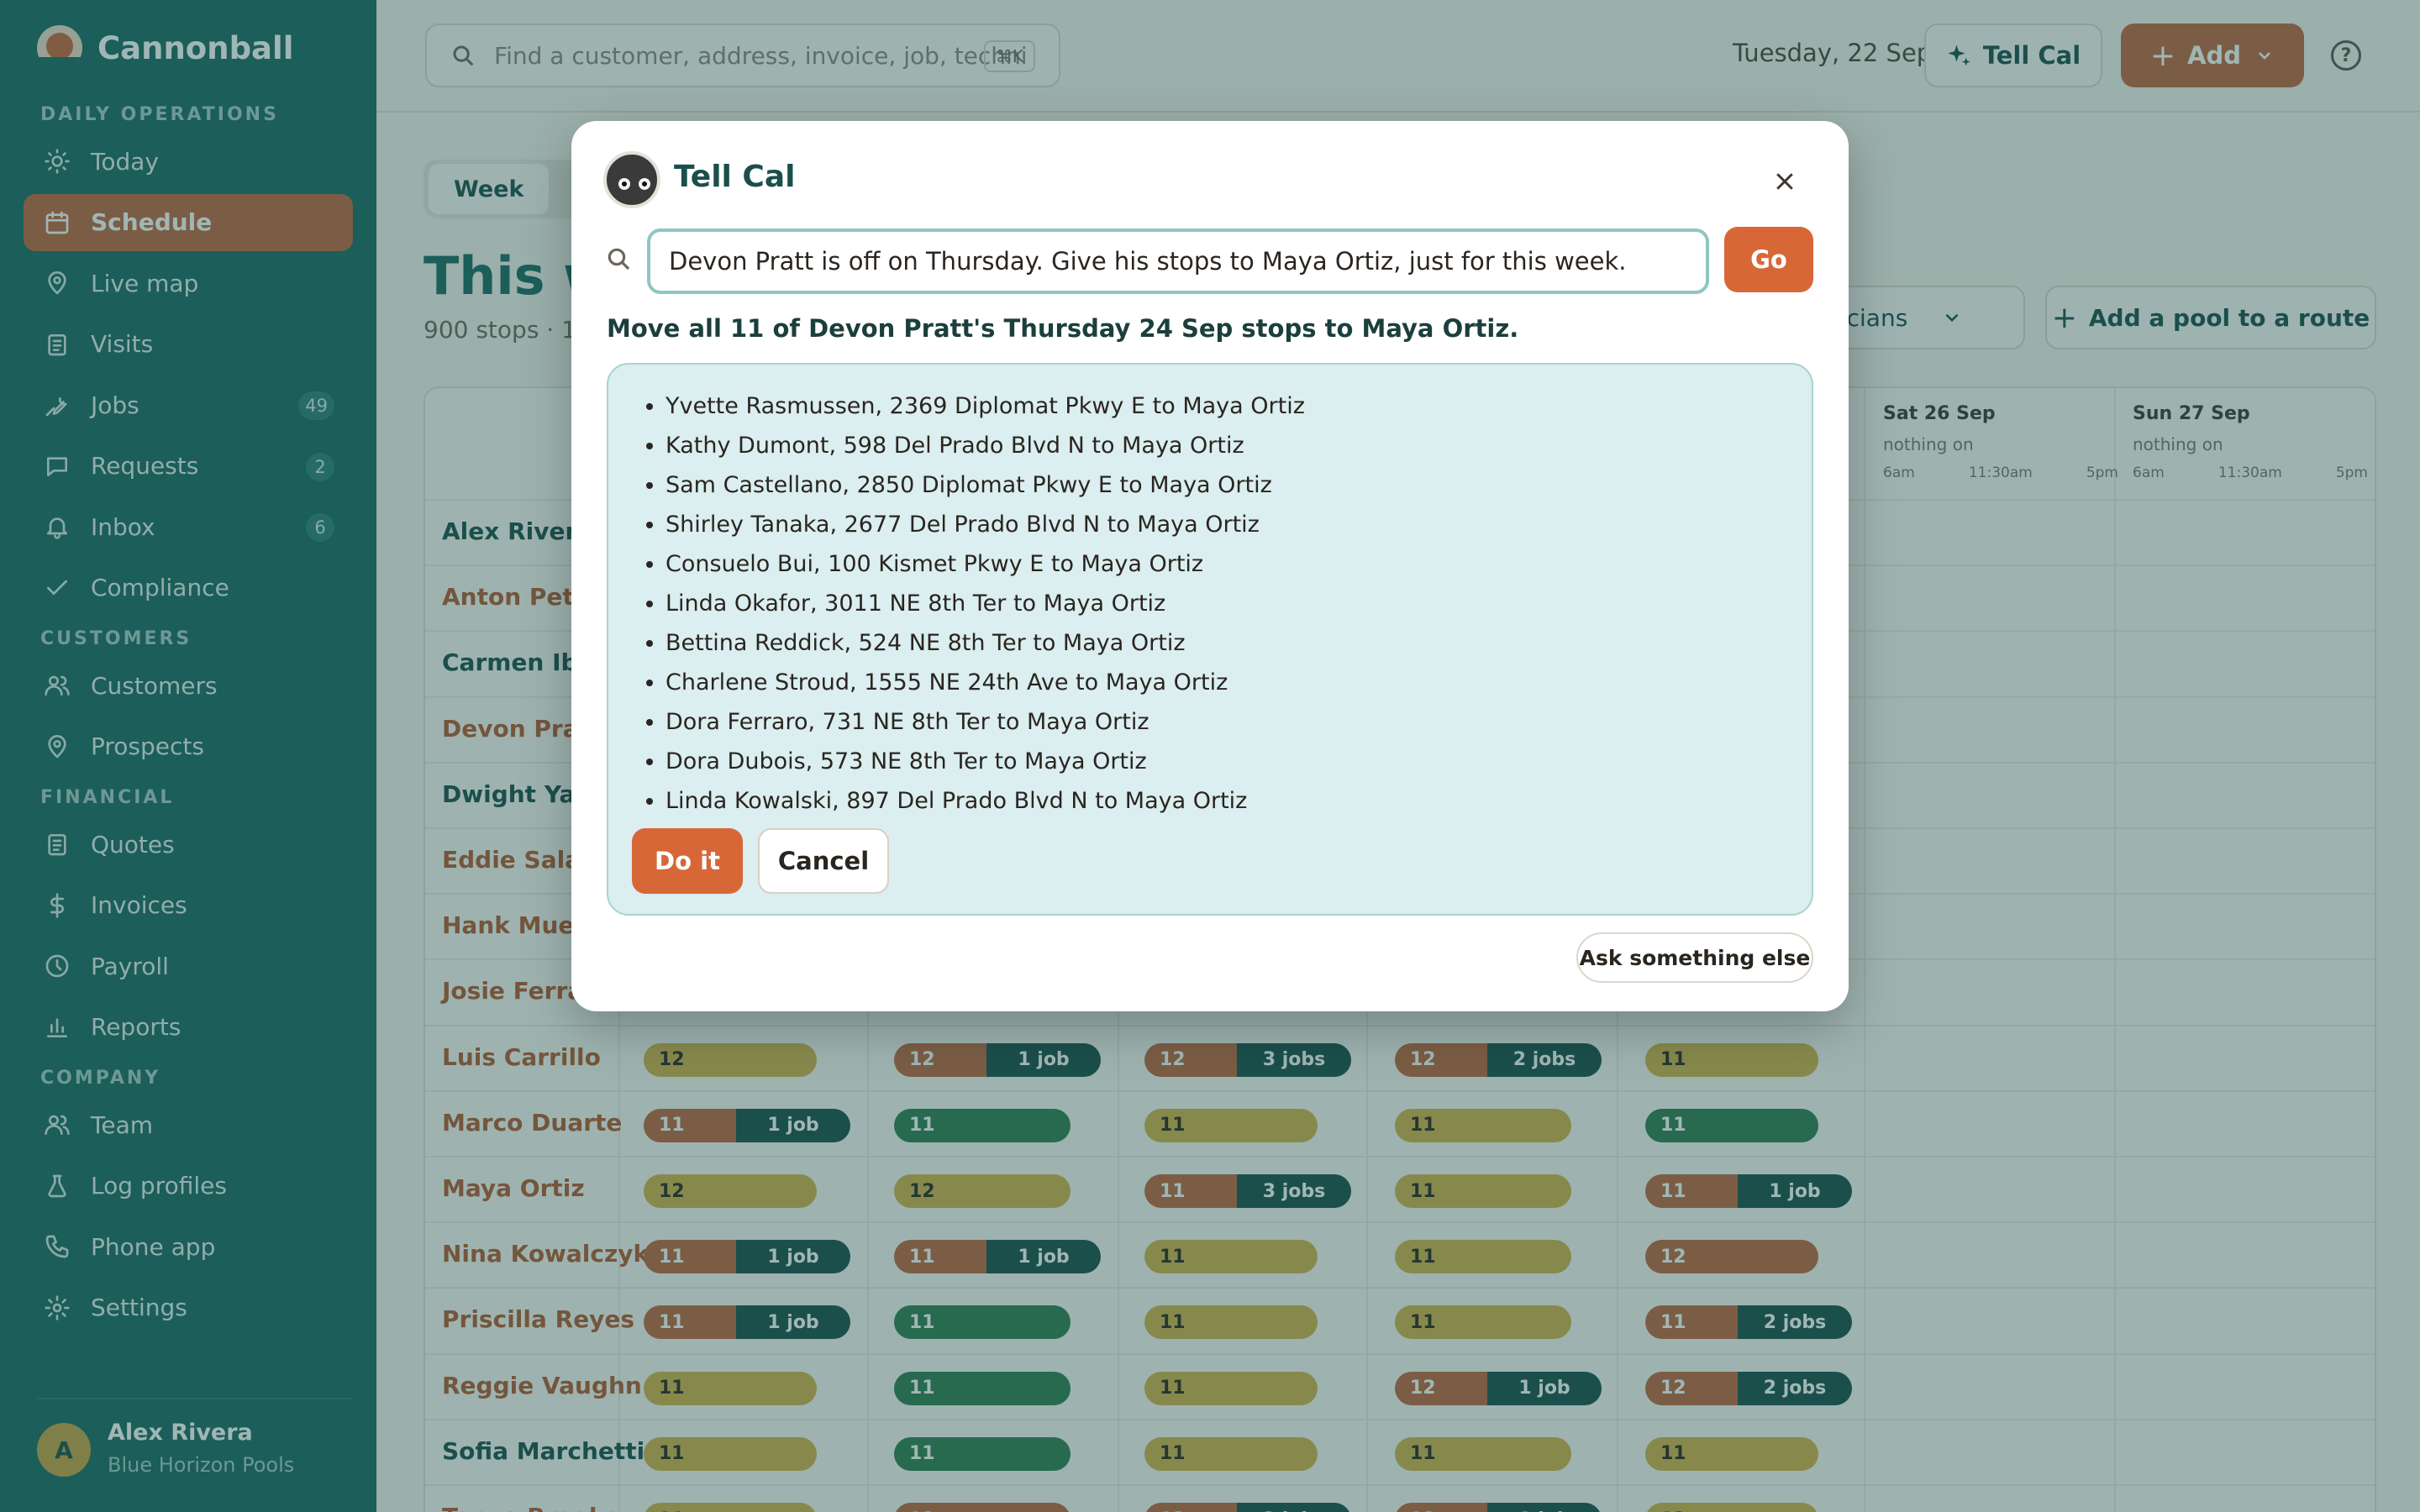 The image size is (2420, 1512). What do you see at coordinates (619, 259) in the screenshot?
I see `search-icon` at bounding box center [619, 259].